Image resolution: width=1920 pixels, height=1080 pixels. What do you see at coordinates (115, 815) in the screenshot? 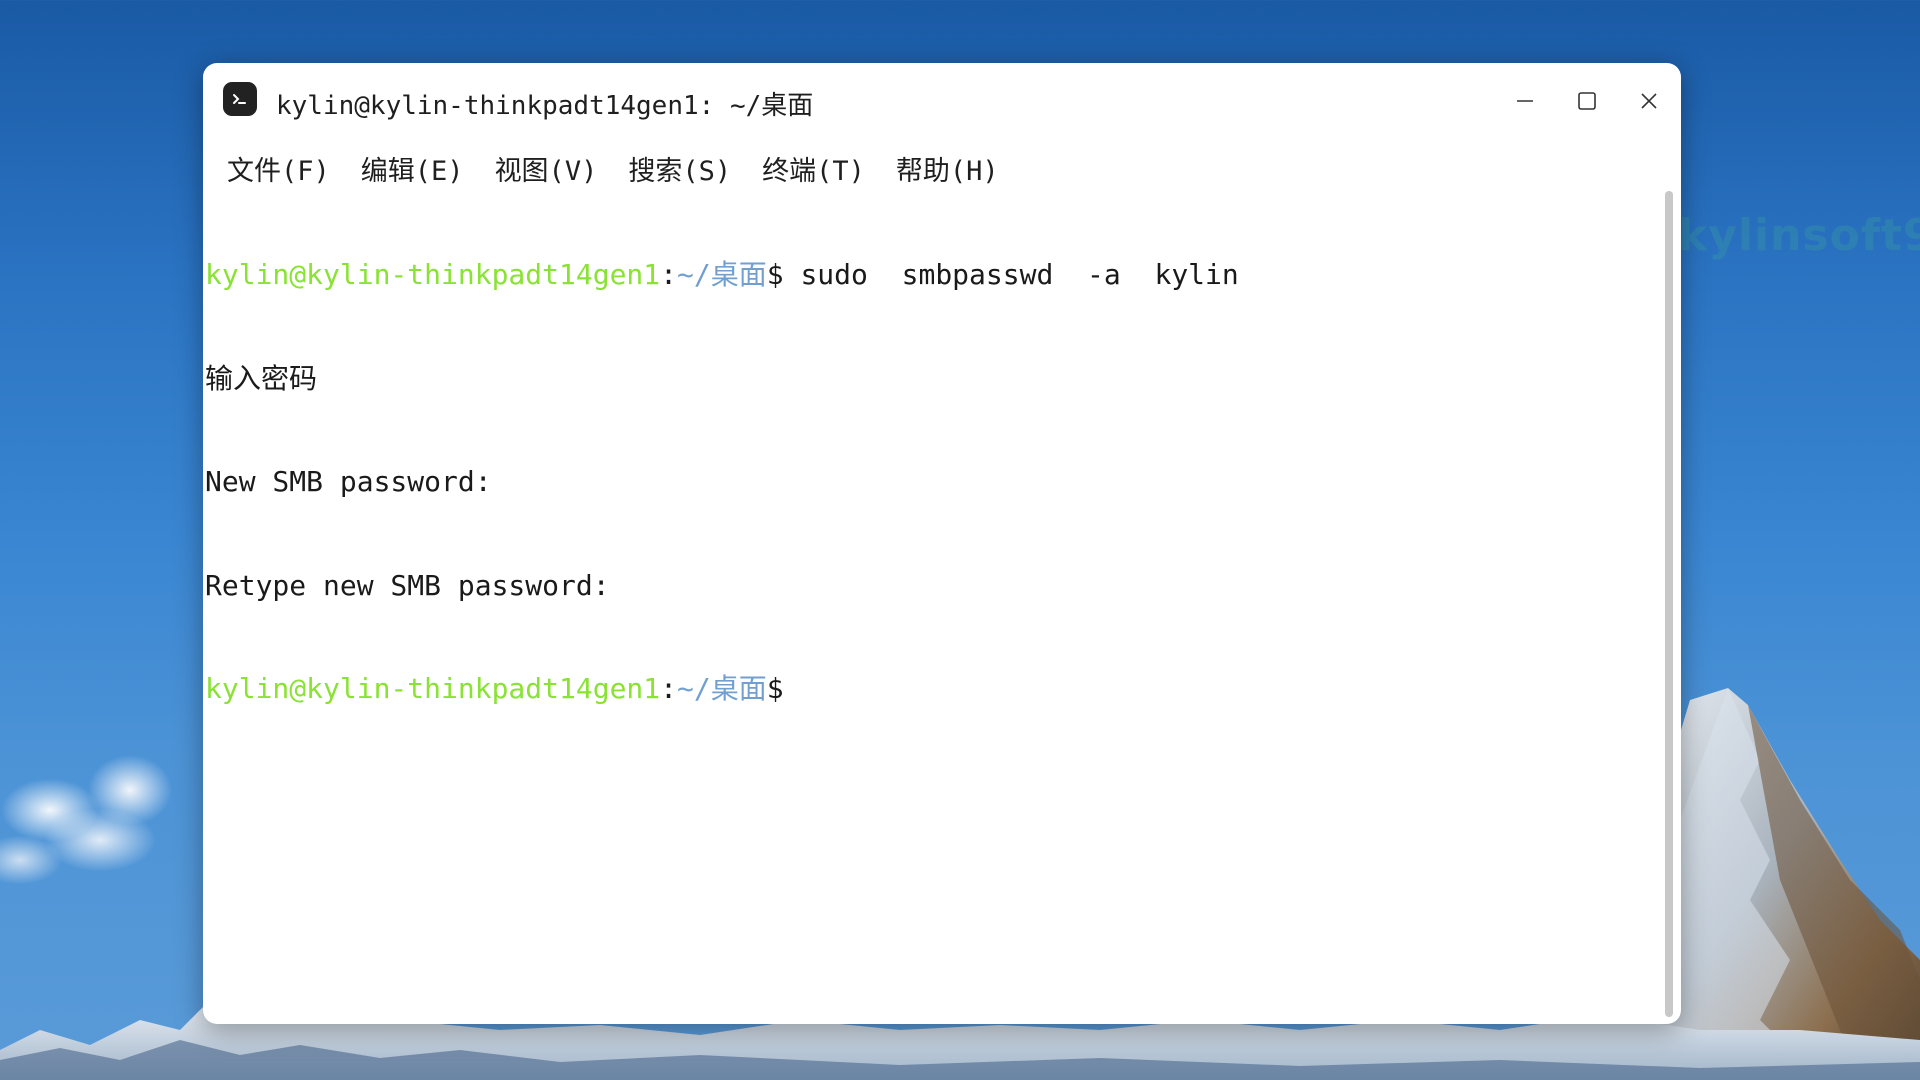
I see `cloud` at bounding box center [115, 815].